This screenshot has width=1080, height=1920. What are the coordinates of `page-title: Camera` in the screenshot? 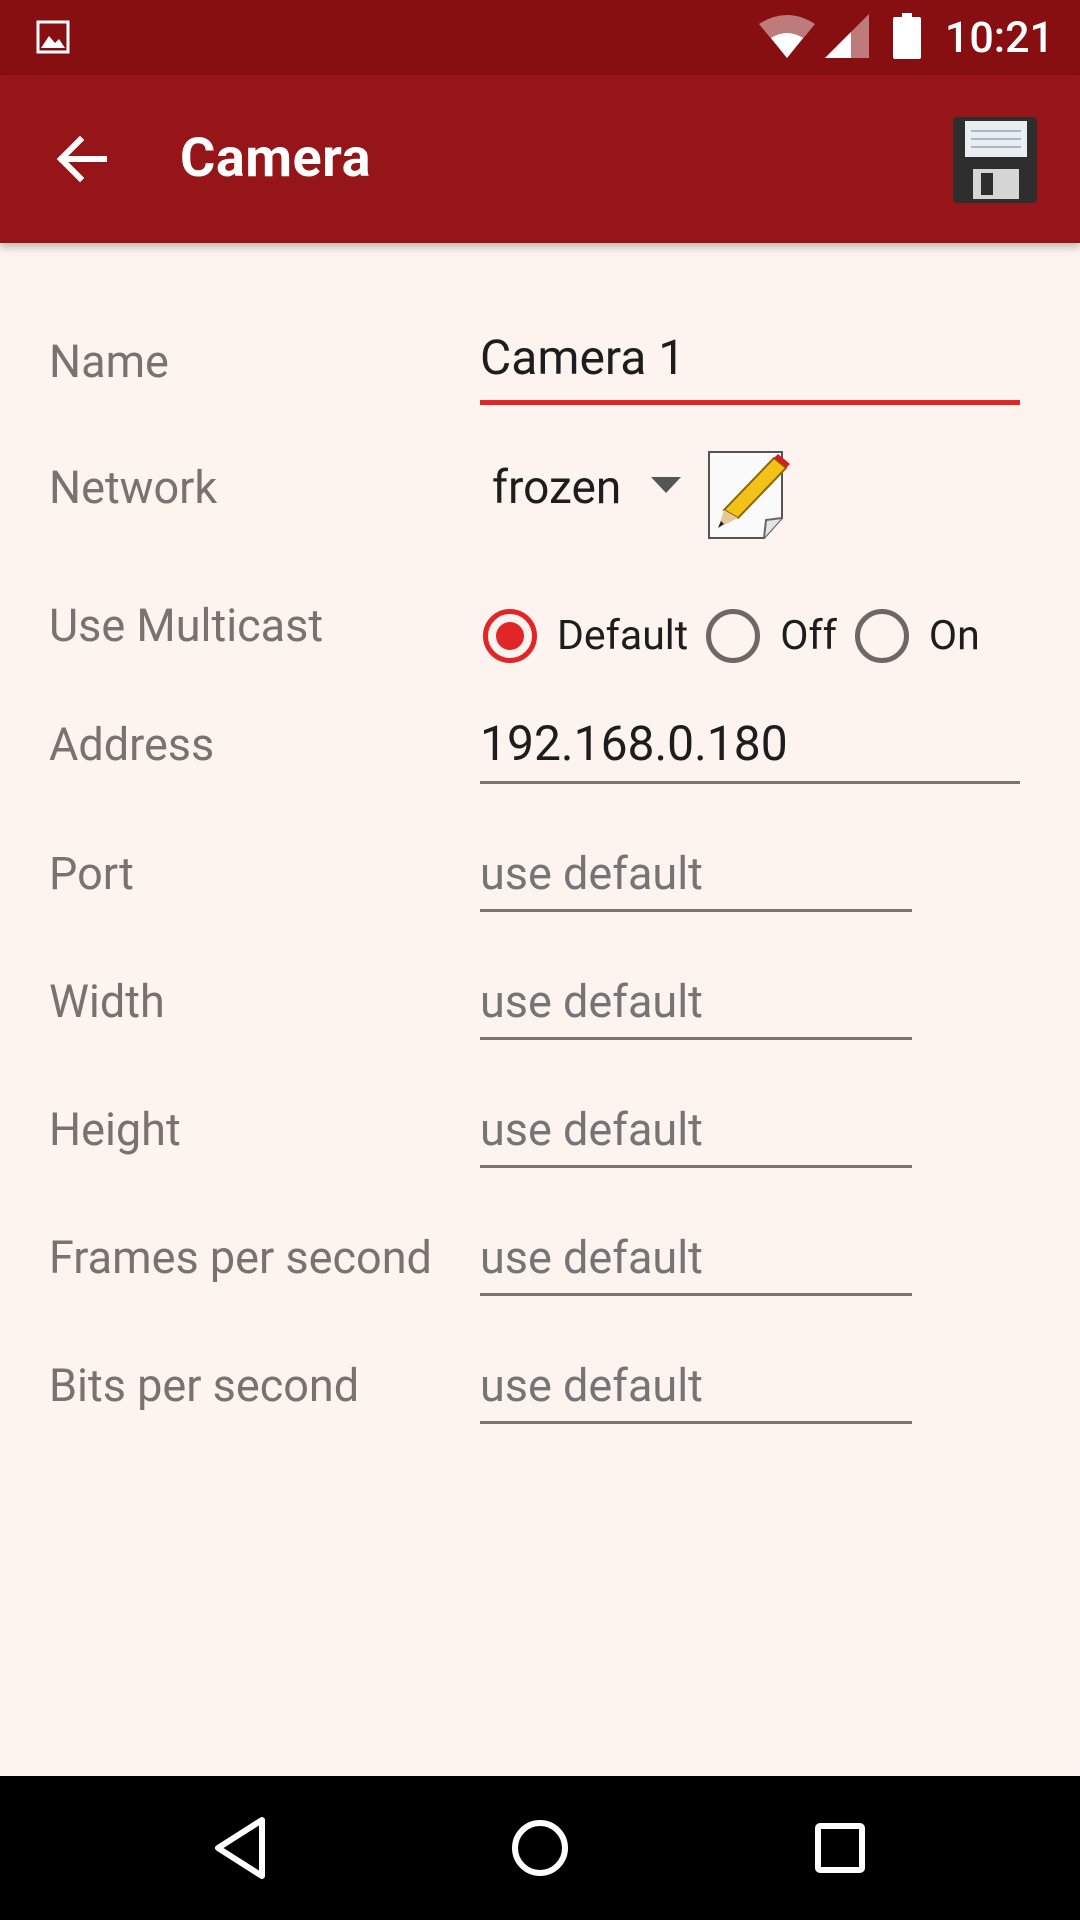 It's located at (275, 158).